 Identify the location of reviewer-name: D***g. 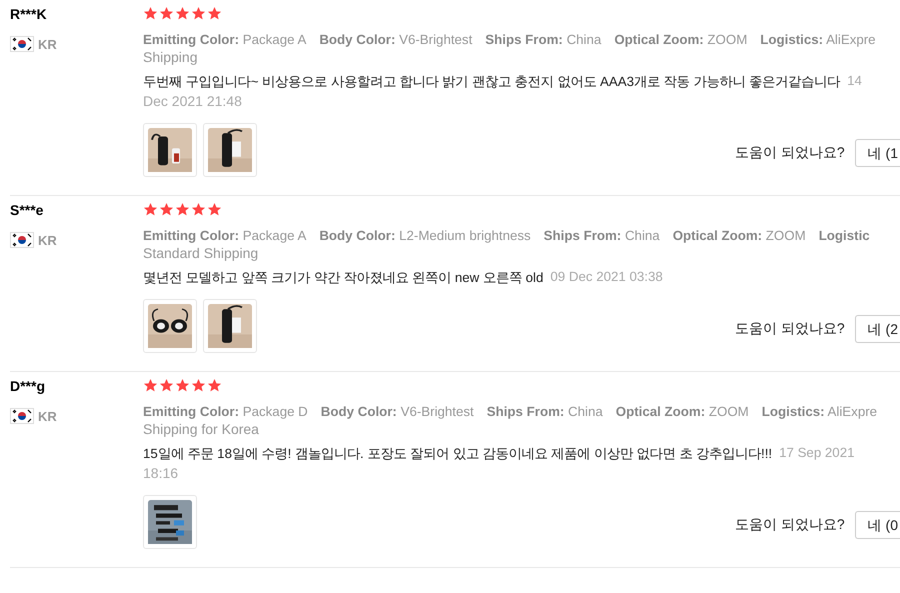
(28, 386).